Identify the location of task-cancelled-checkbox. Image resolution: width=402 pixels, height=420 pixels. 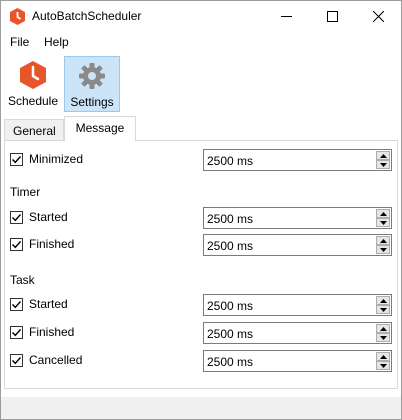
(16, 360).